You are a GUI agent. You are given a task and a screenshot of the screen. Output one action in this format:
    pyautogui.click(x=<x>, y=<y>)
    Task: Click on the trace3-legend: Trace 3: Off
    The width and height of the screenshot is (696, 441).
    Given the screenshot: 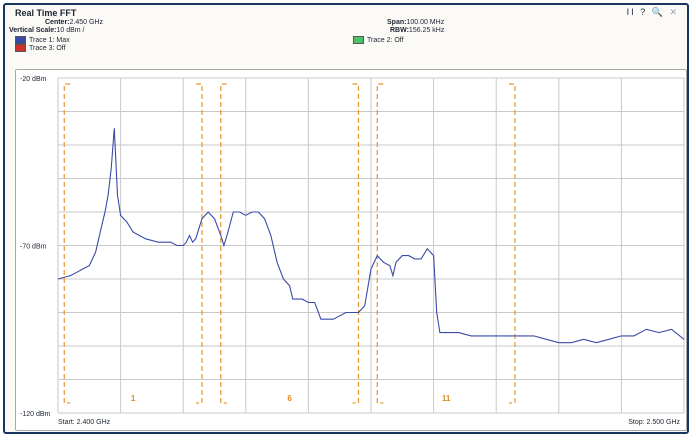 What is the action you would take?
    pyautogui.click(x=40, y=48)
    